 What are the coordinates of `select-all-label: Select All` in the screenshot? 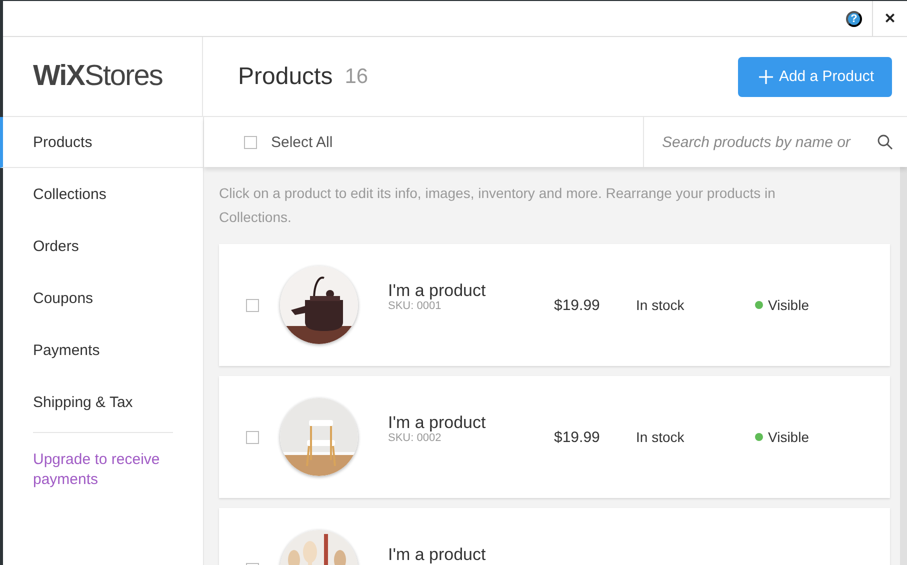 It's located at (302, 142).